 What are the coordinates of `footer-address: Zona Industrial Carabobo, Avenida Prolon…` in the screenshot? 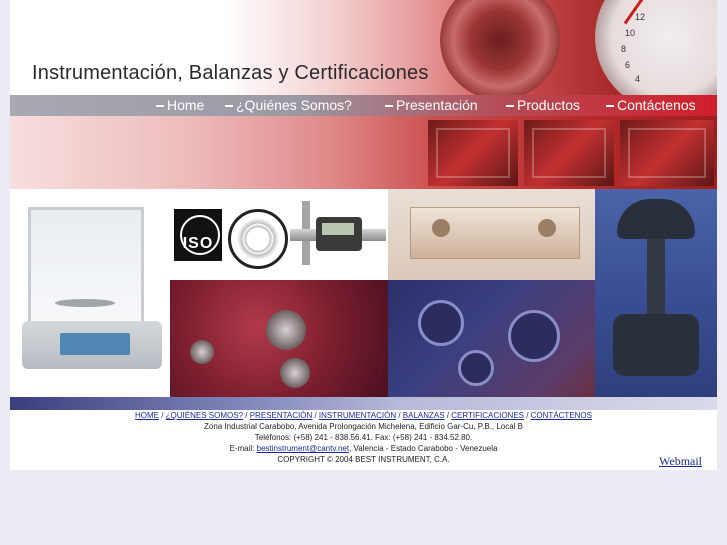 It's located at (363, 426).